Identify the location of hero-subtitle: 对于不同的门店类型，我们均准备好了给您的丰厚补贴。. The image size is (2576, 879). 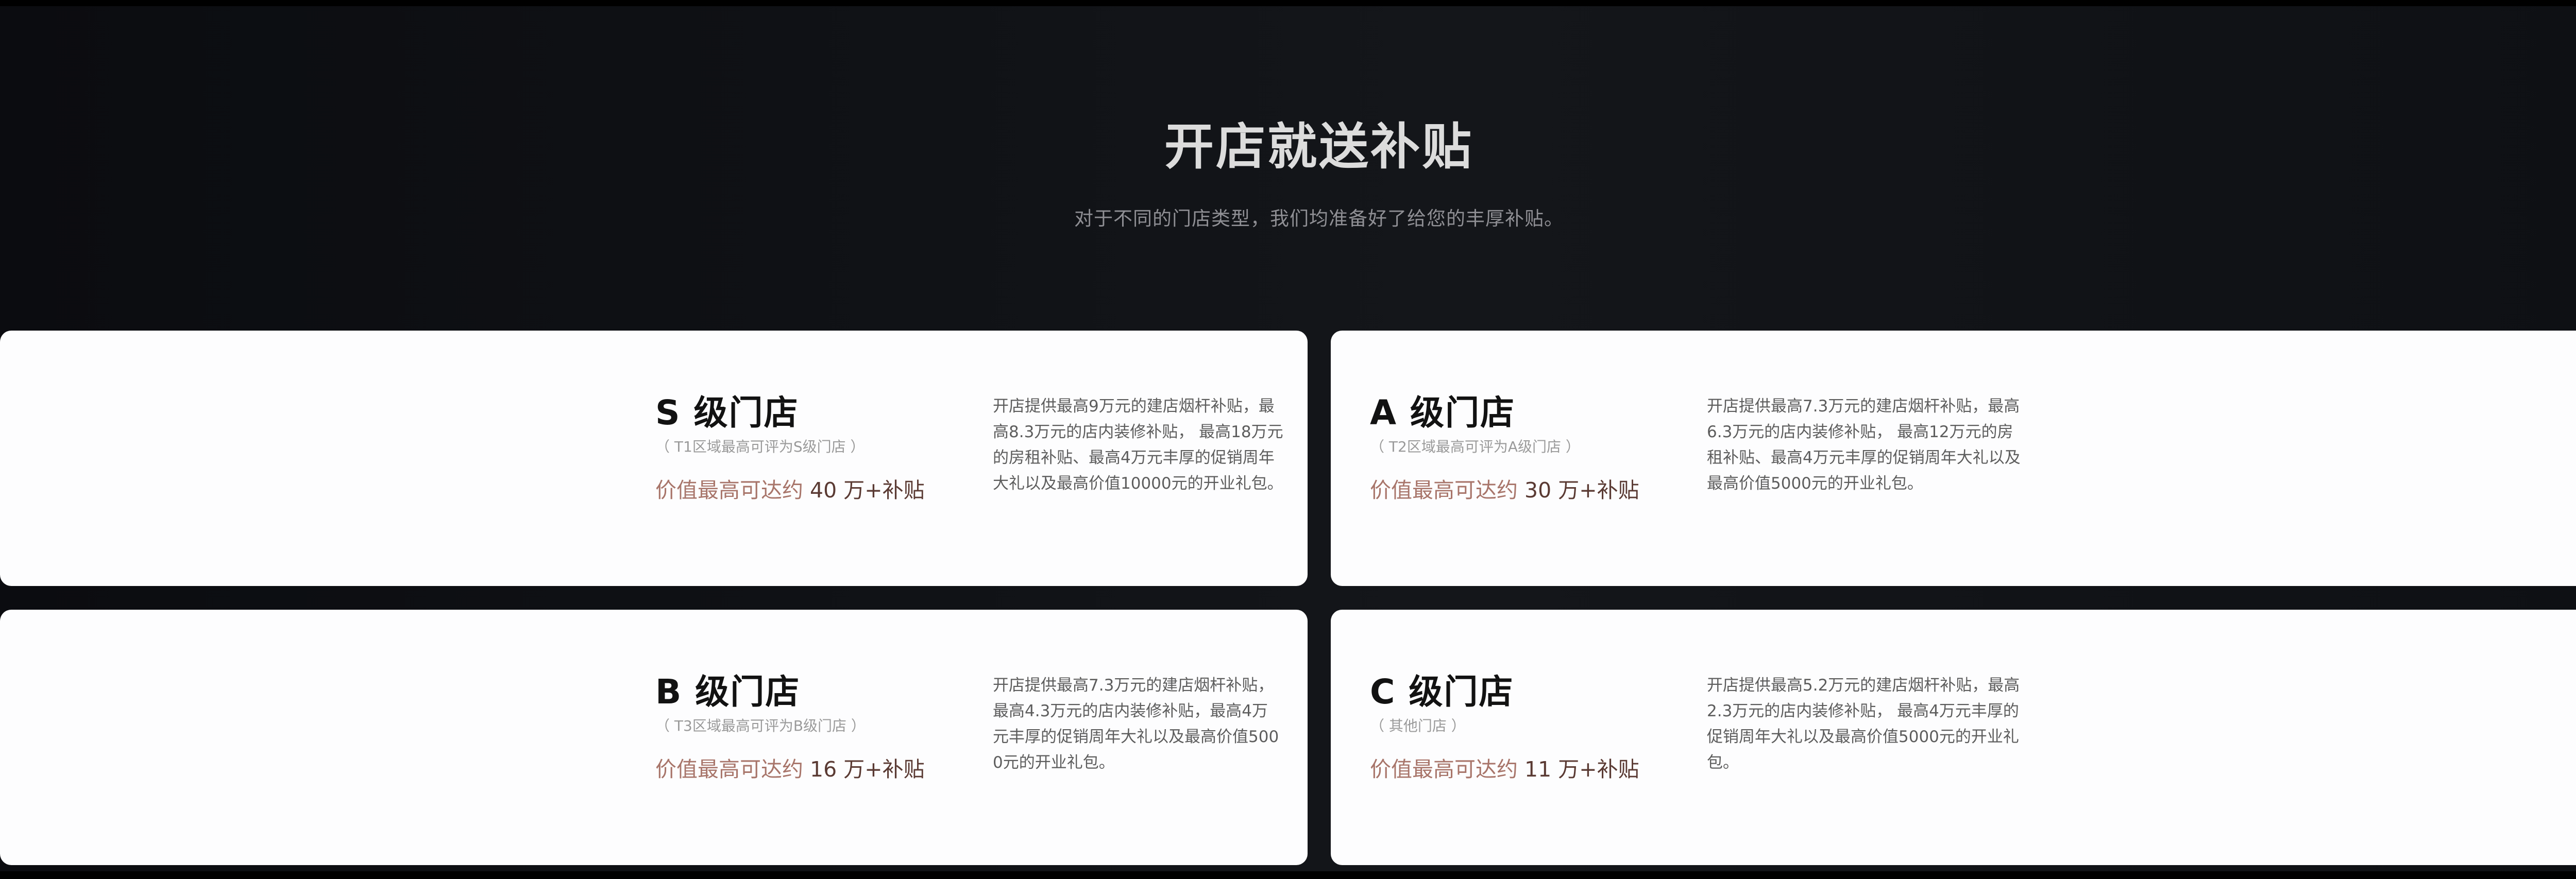
(1319, 219).